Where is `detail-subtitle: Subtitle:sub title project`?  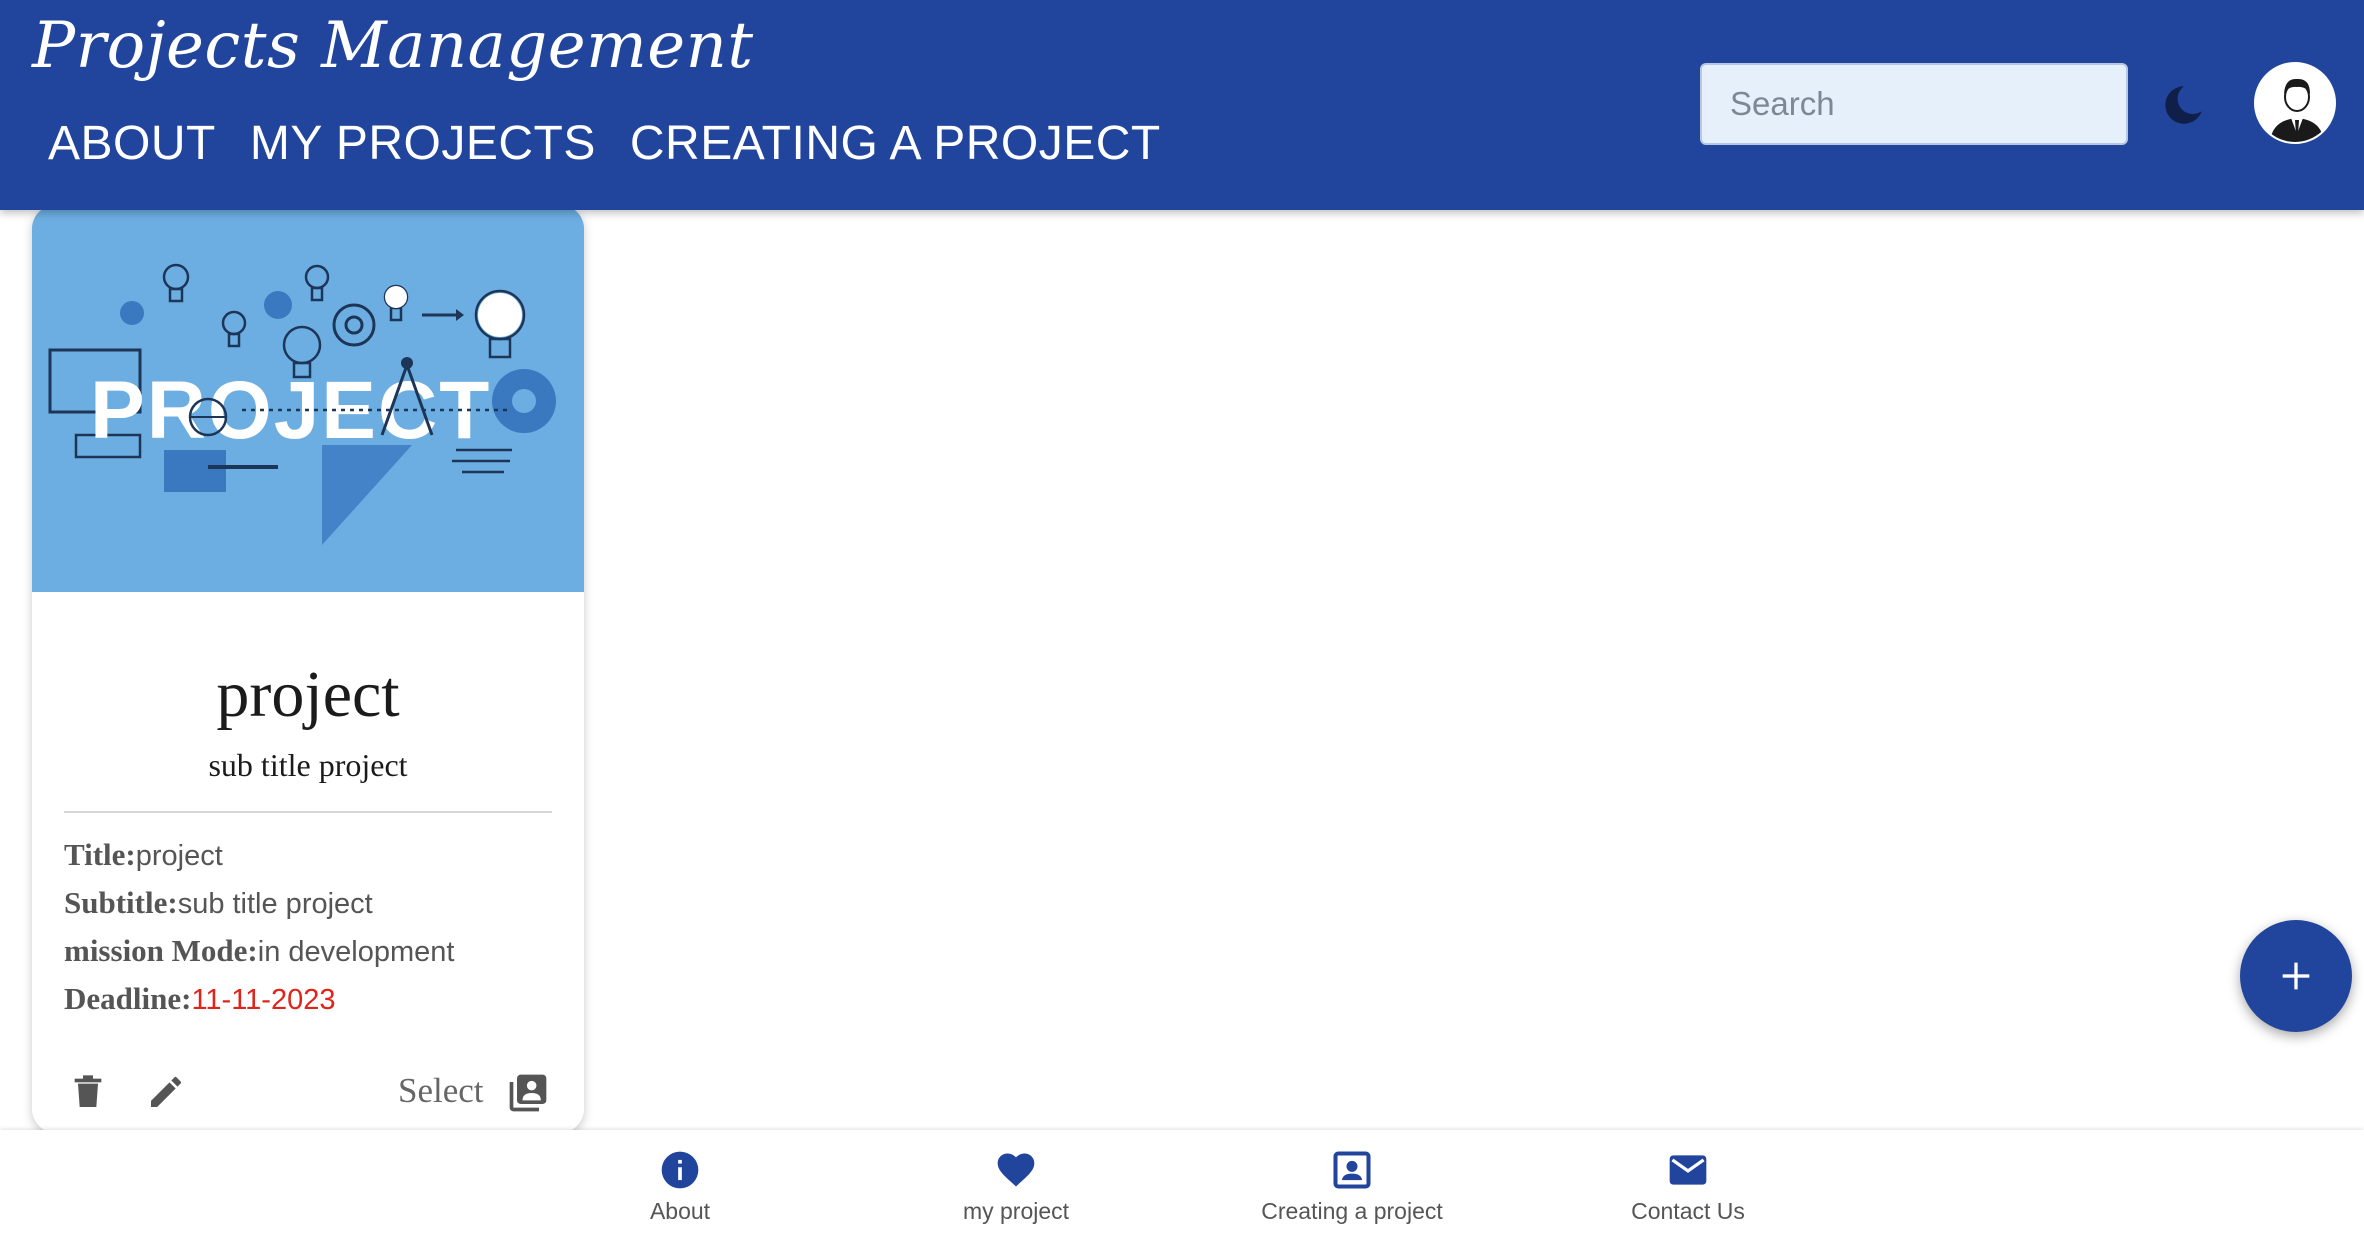 detail-subtitle: Subtitle:sub title project is located at coordinates (259, 903).